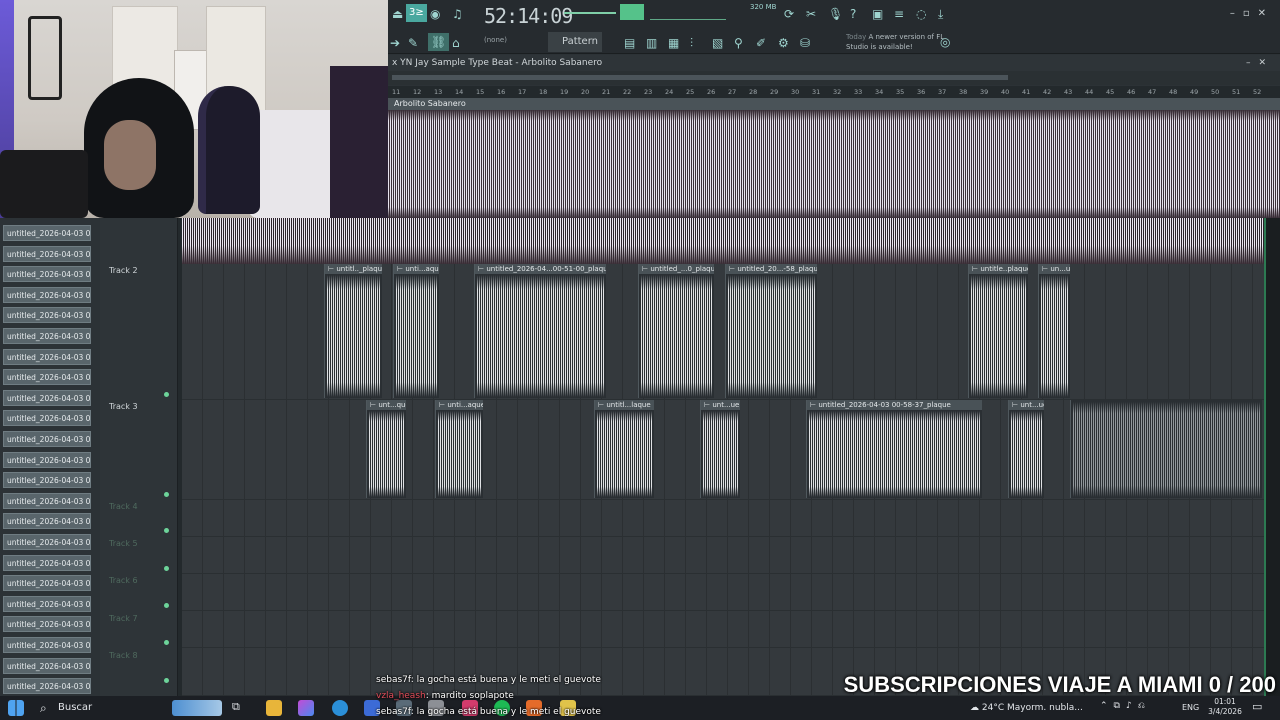 This screenshot has width=1280, height=720. Describe the element at coordinates (386, 405) in the screenshot. I see `audio-clip-label: ⊢ unt...que` at that location.